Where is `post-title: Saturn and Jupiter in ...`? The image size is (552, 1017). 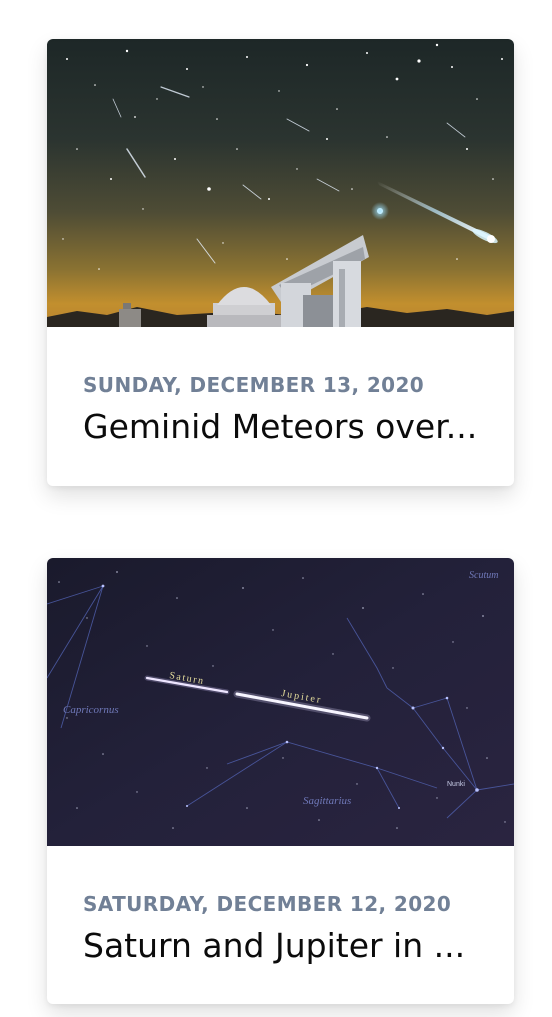
post-title: Saturn and Jupiter in ... is located at coordinates (280, 946).